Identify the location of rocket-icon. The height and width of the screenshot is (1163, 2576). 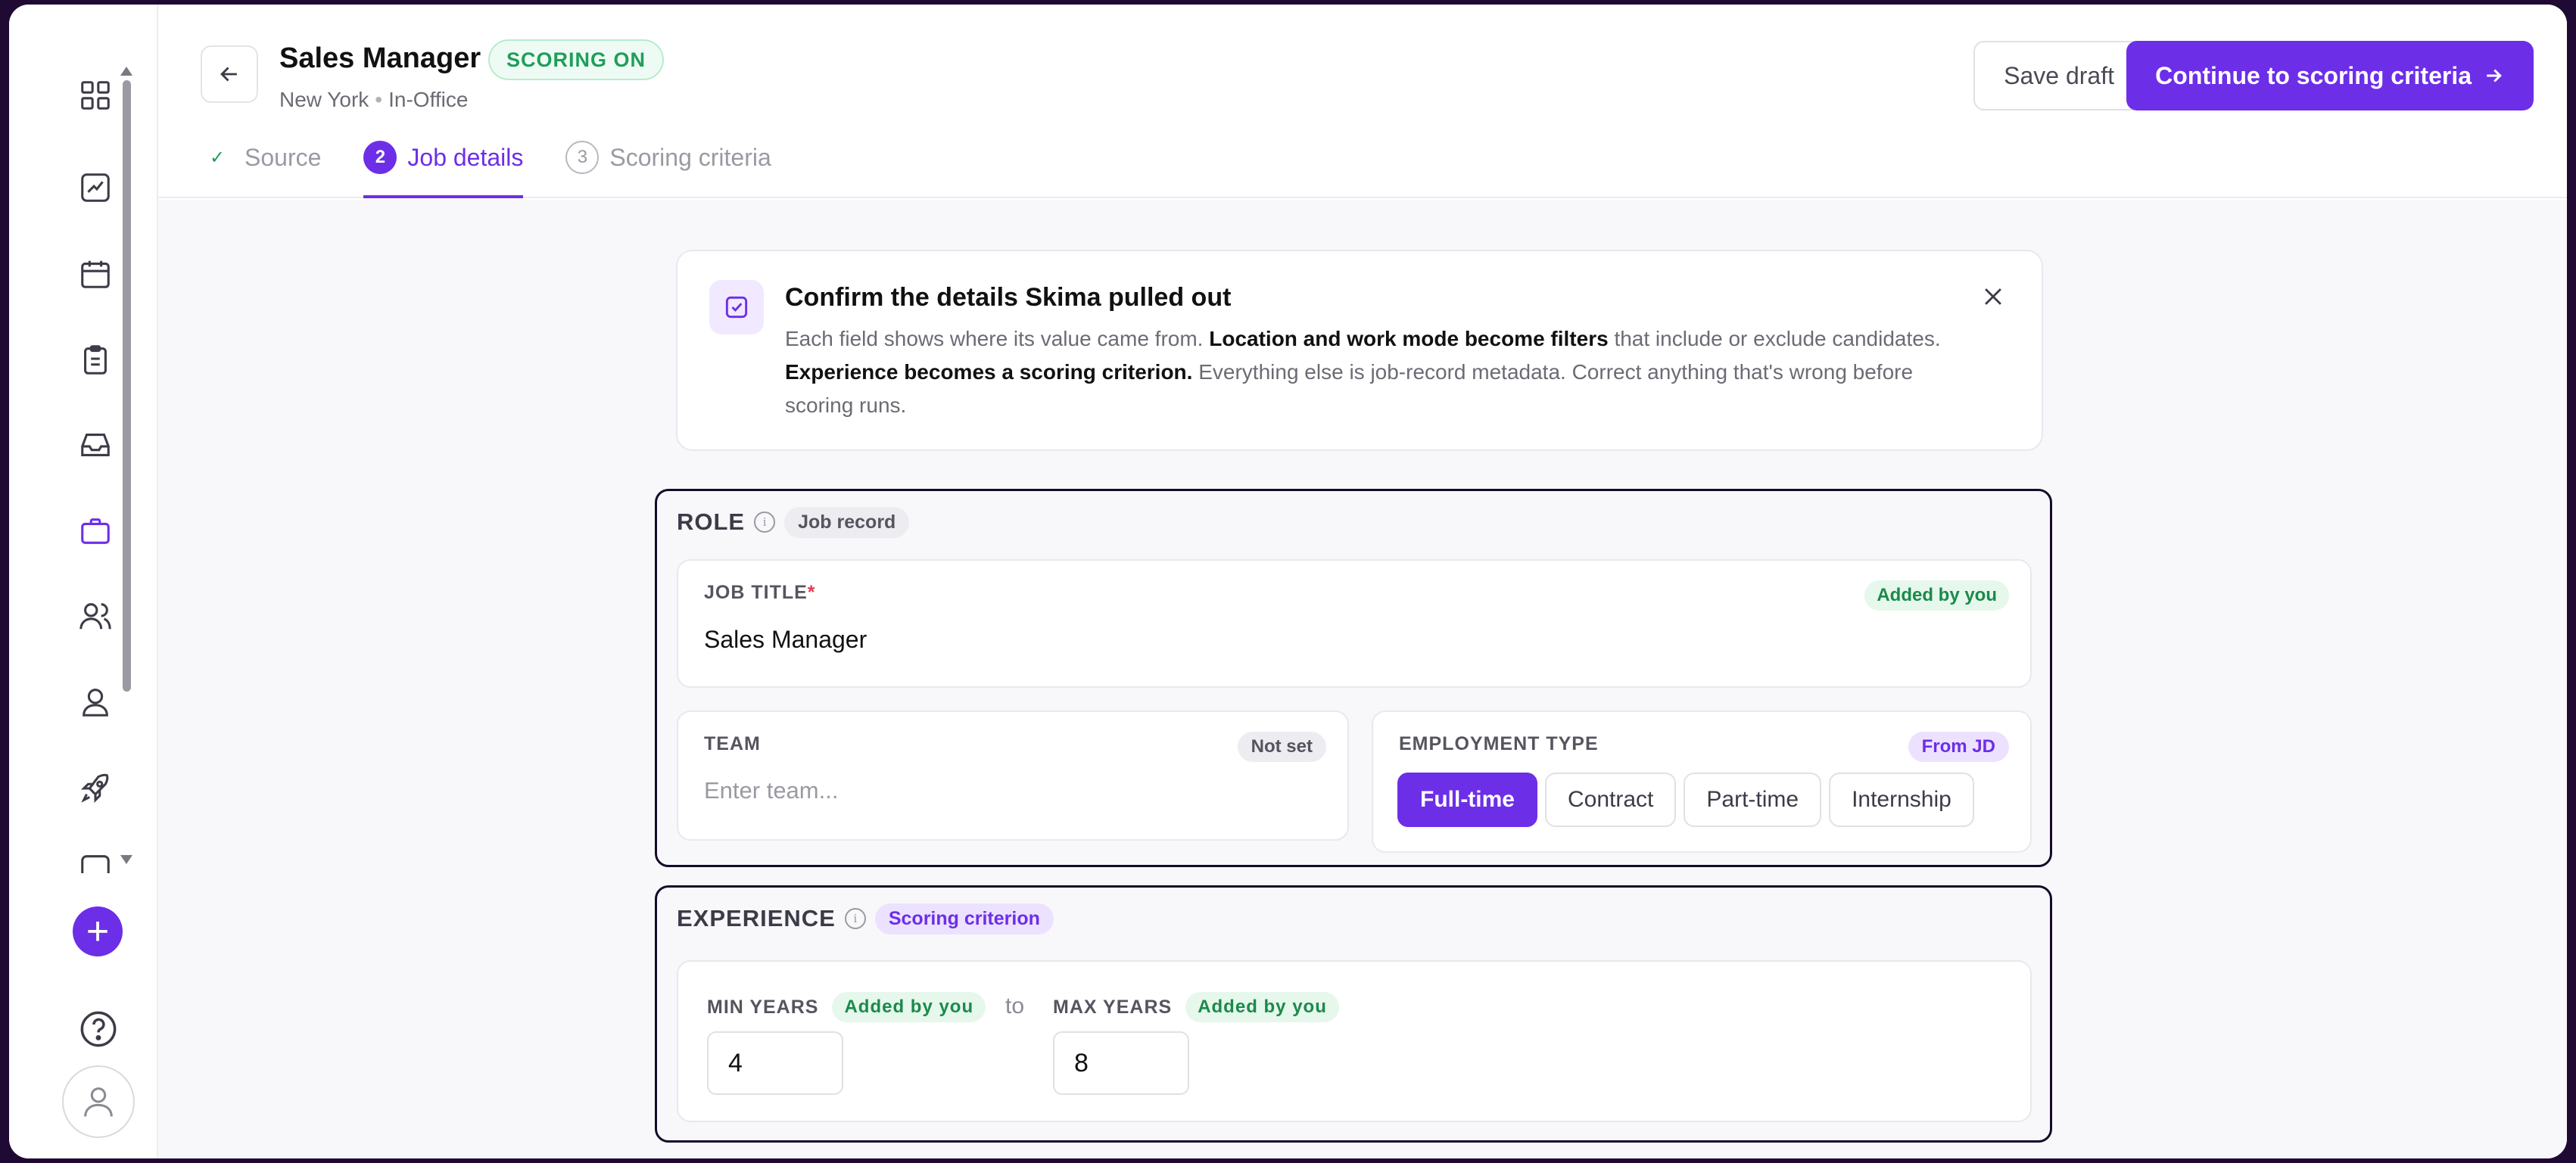
(95, 789).